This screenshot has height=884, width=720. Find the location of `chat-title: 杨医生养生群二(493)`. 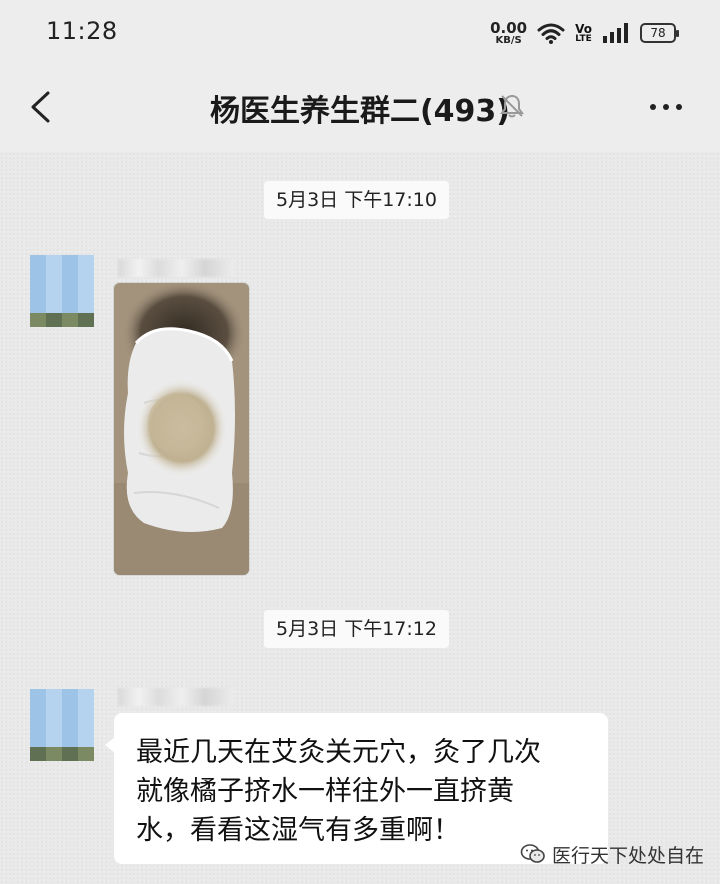

chat-title: 杨医生养生群二(493) is located at coordinates (360, 111).